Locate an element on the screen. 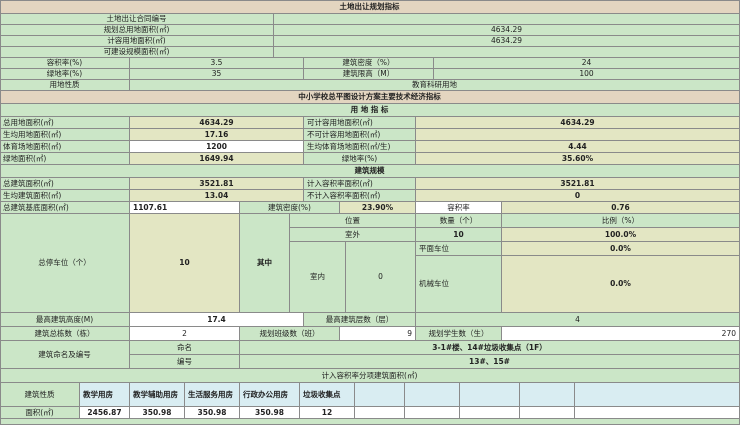 This screenshot has height=425, width=740. breakdown-value-1: 350.98 is located at coordinates (157, 413).